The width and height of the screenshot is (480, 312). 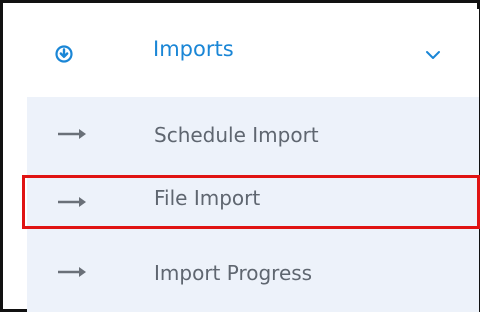 What do you see at coordinates (207, 198) in the screenshot?
I see `menu-item-label: File Import` at bounding box center [207, 198].